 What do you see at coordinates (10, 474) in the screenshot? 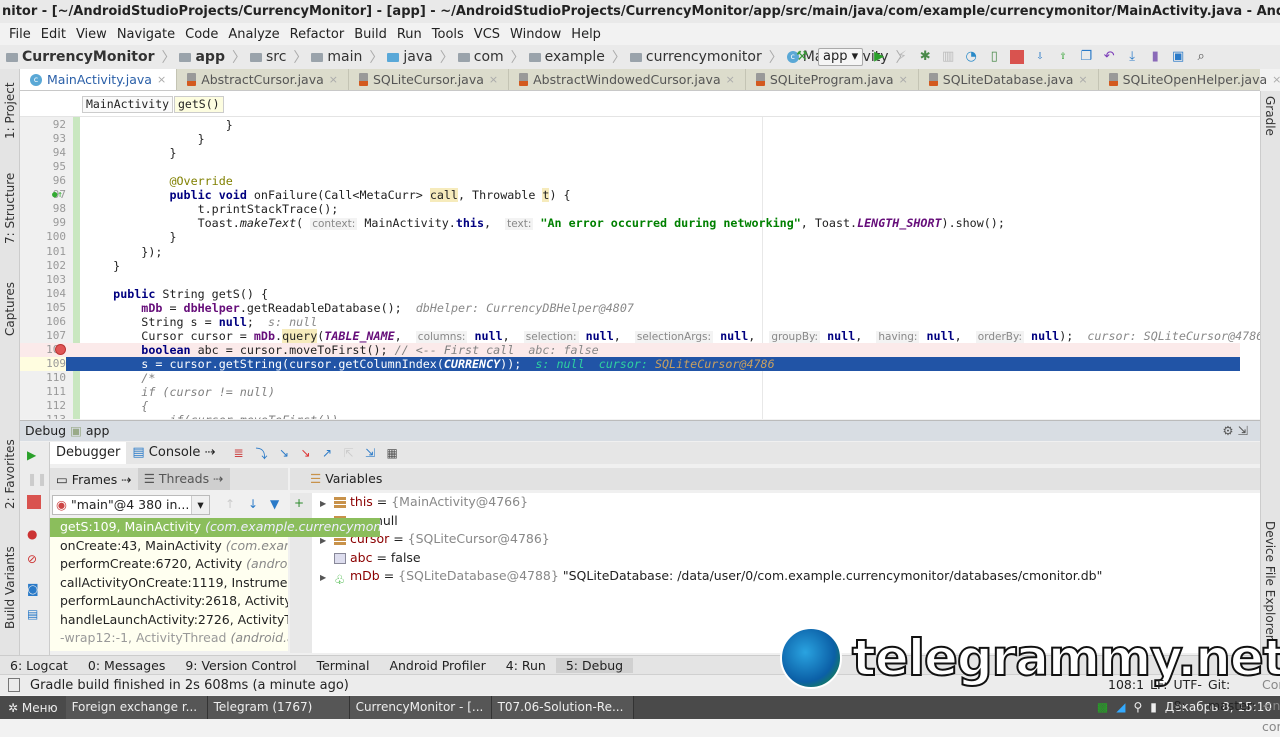
I see `favorites-tool-button: 2: Favorites` at bounding box center [10, 474].